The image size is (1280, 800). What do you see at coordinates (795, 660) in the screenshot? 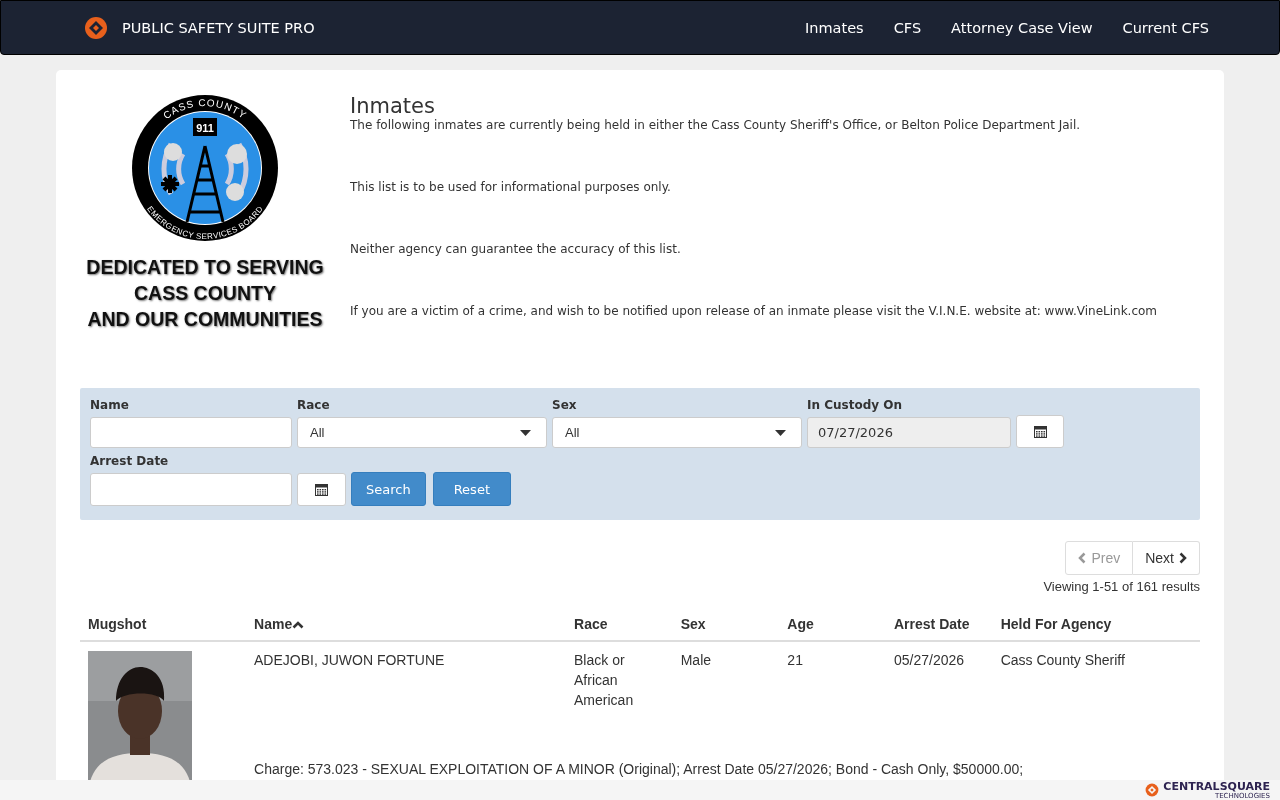
I see `table-cell: 21` at bounding box center [795, 660].